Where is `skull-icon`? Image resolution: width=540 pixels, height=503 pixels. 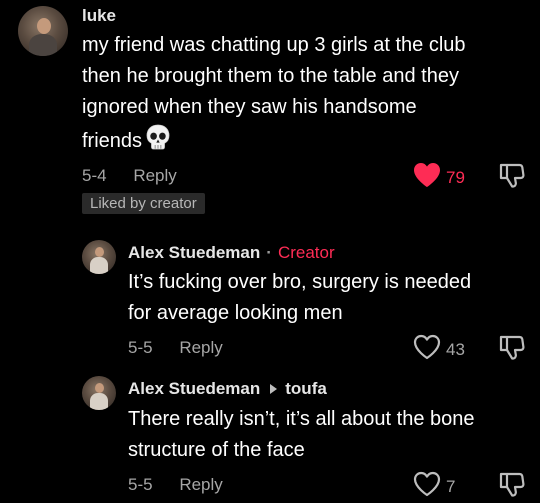 skull-icon is located at coordinates (158, 142).